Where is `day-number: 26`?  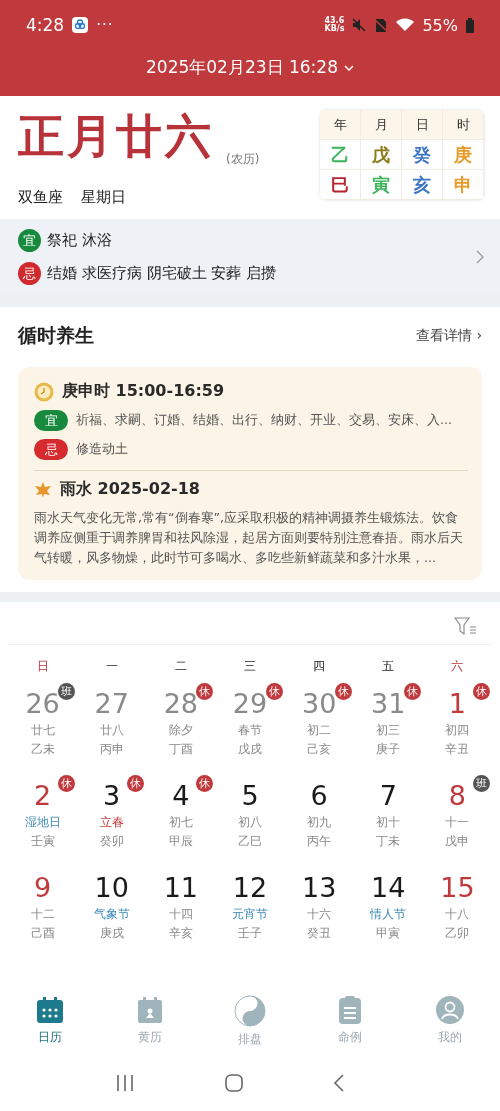
day-number: 26 is located at coordinates (42, 704).